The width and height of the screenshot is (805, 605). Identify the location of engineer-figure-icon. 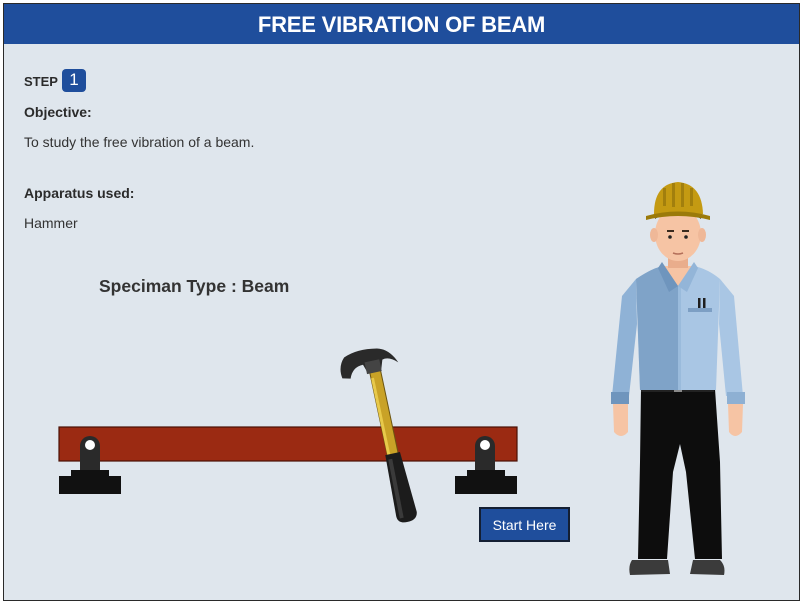
(678, 378).